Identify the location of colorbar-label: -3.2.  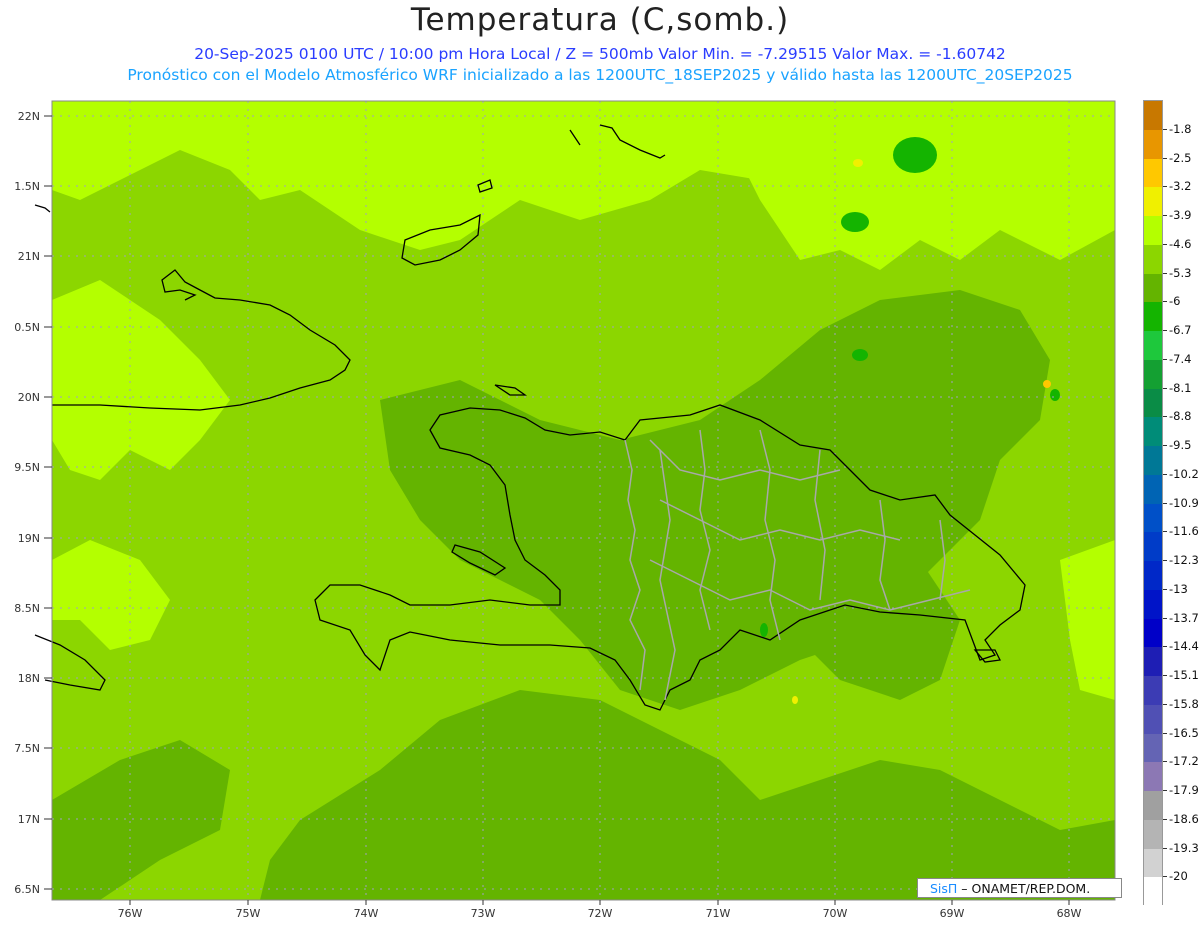
(1180, 186).